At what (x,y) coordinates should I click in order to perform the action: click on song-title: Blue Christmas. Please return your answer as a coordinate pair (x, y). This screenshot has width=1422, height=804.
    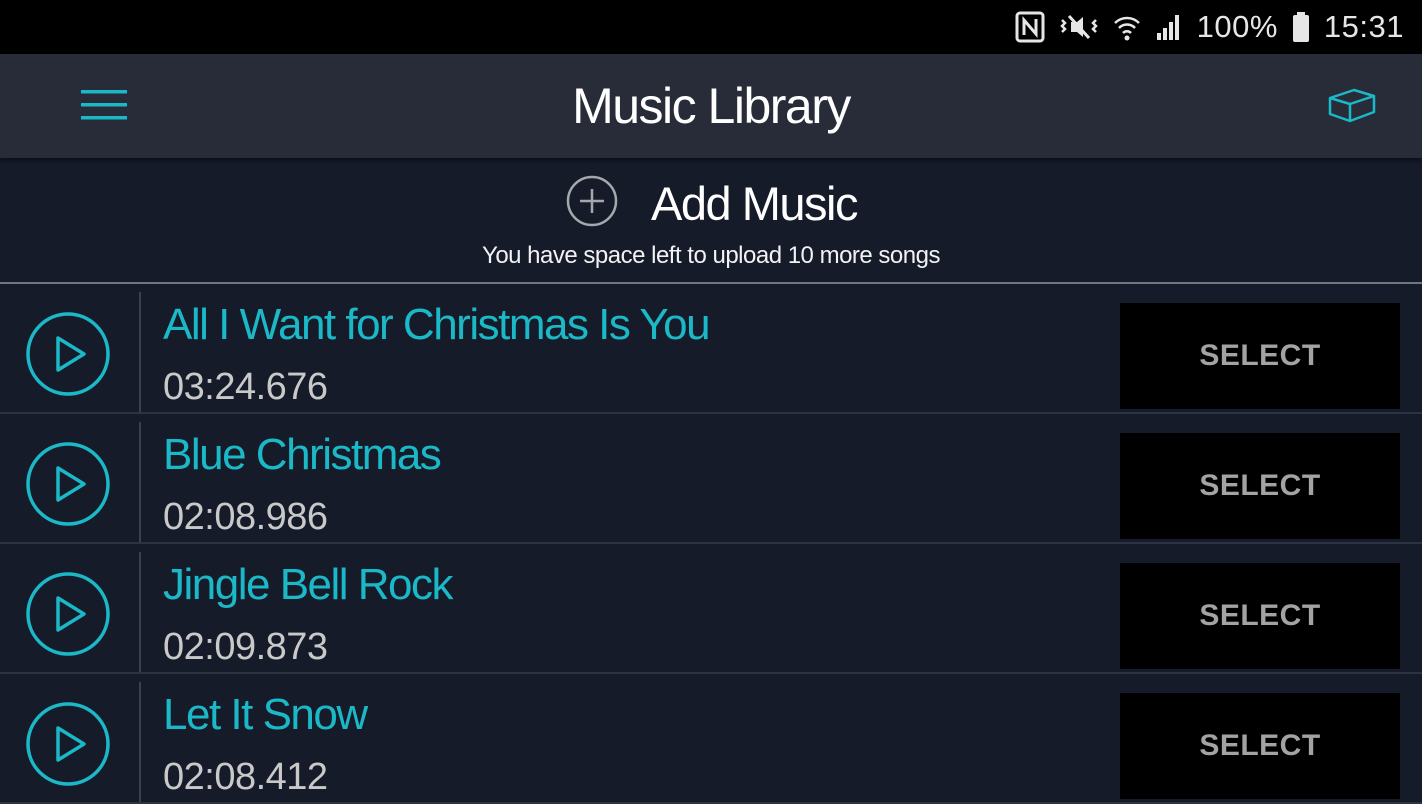
    Looking at the image, I should click on (302, 454).